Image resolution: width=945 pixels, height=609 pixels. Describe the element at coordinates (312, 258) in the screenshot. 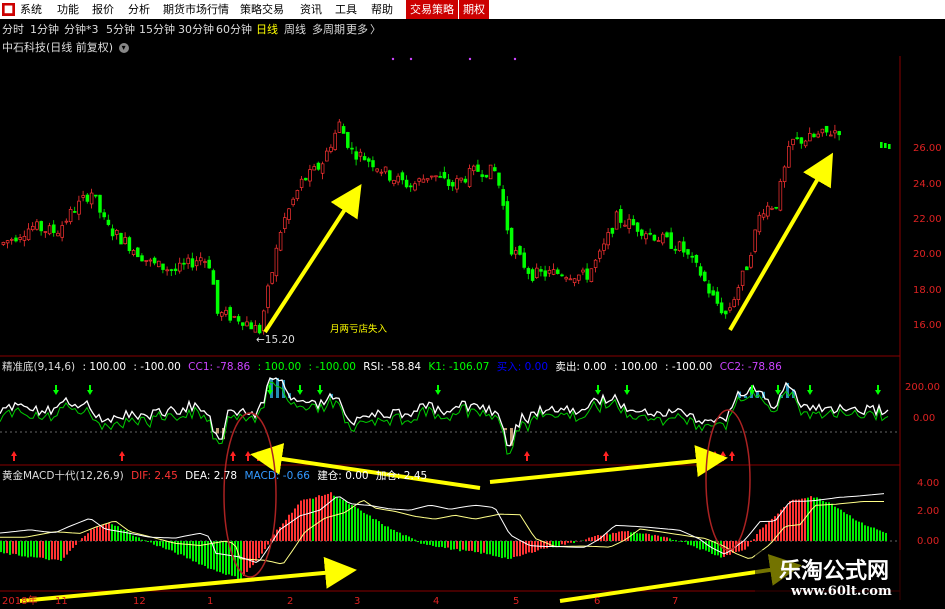

I see `trend-arrow-up-left` at that location.